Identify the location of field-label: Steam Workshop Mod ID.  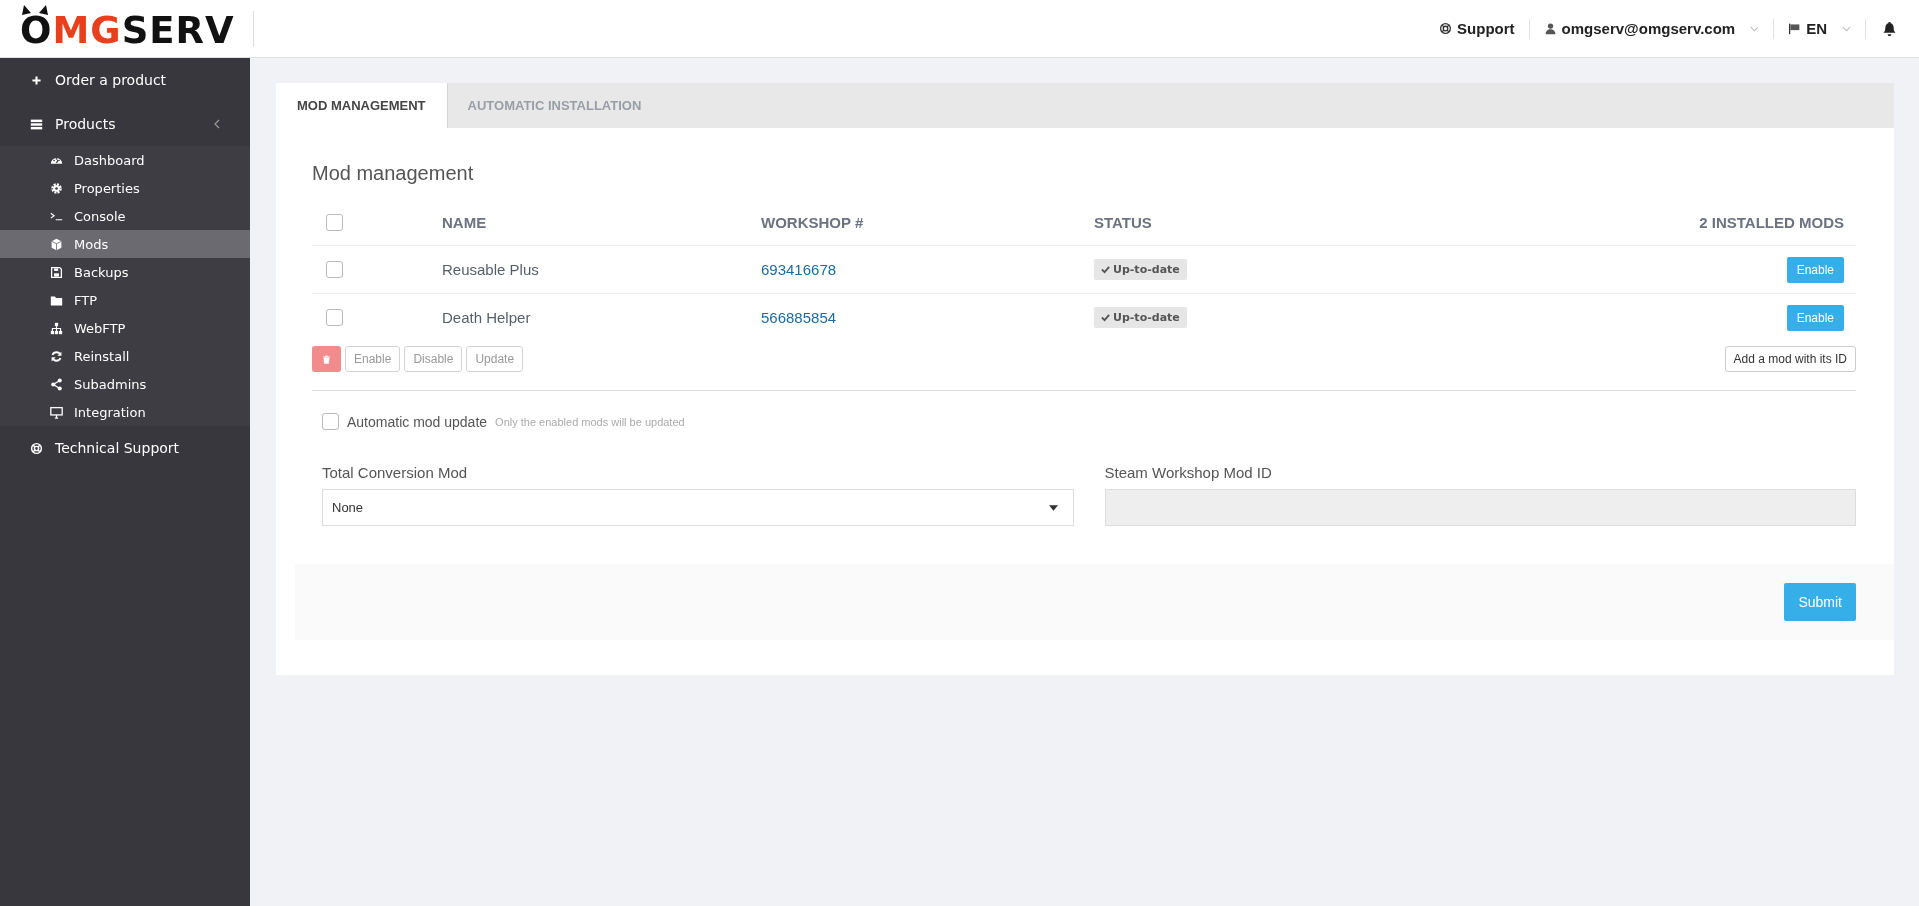
(1188, 472).